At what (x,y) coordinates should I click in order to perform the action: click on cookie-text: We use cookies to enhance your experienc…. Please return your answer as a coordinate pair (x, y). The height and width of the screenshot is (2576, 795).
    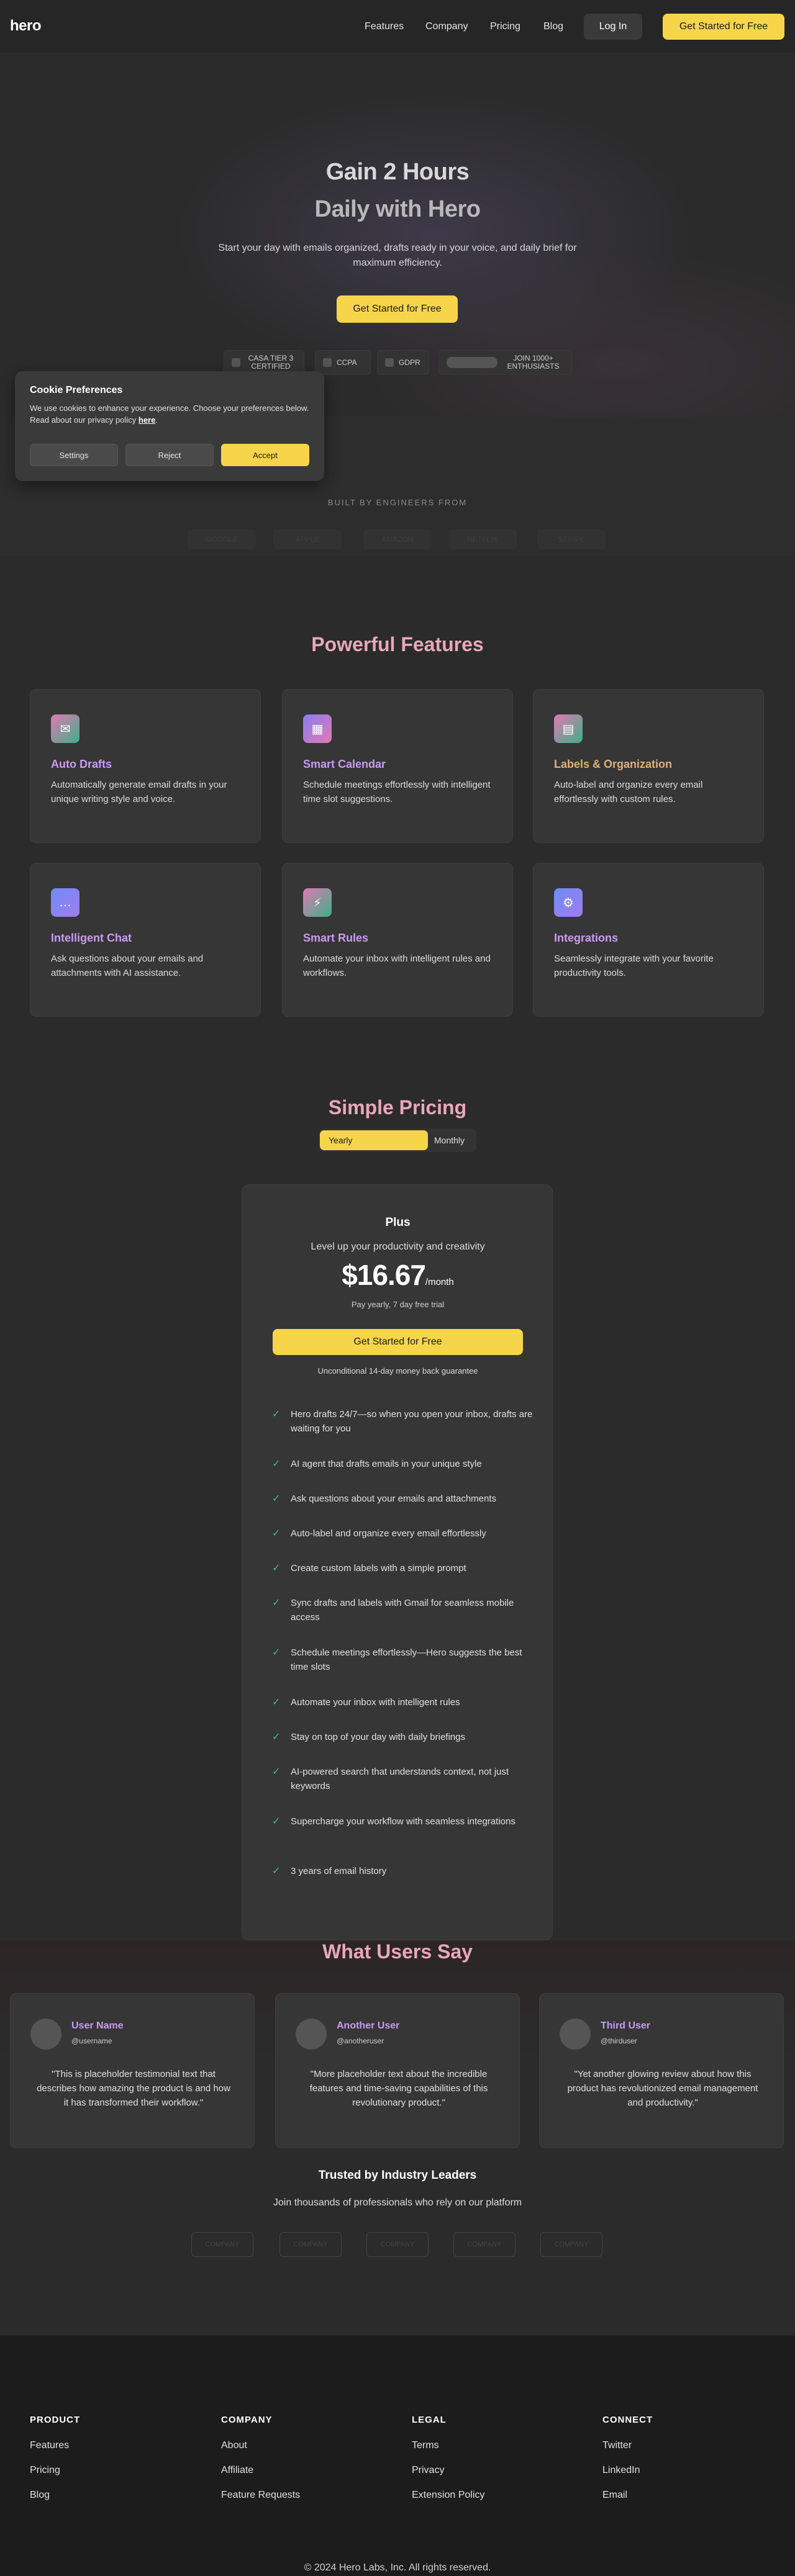
    Looking at the image, I should click on (170, 414).